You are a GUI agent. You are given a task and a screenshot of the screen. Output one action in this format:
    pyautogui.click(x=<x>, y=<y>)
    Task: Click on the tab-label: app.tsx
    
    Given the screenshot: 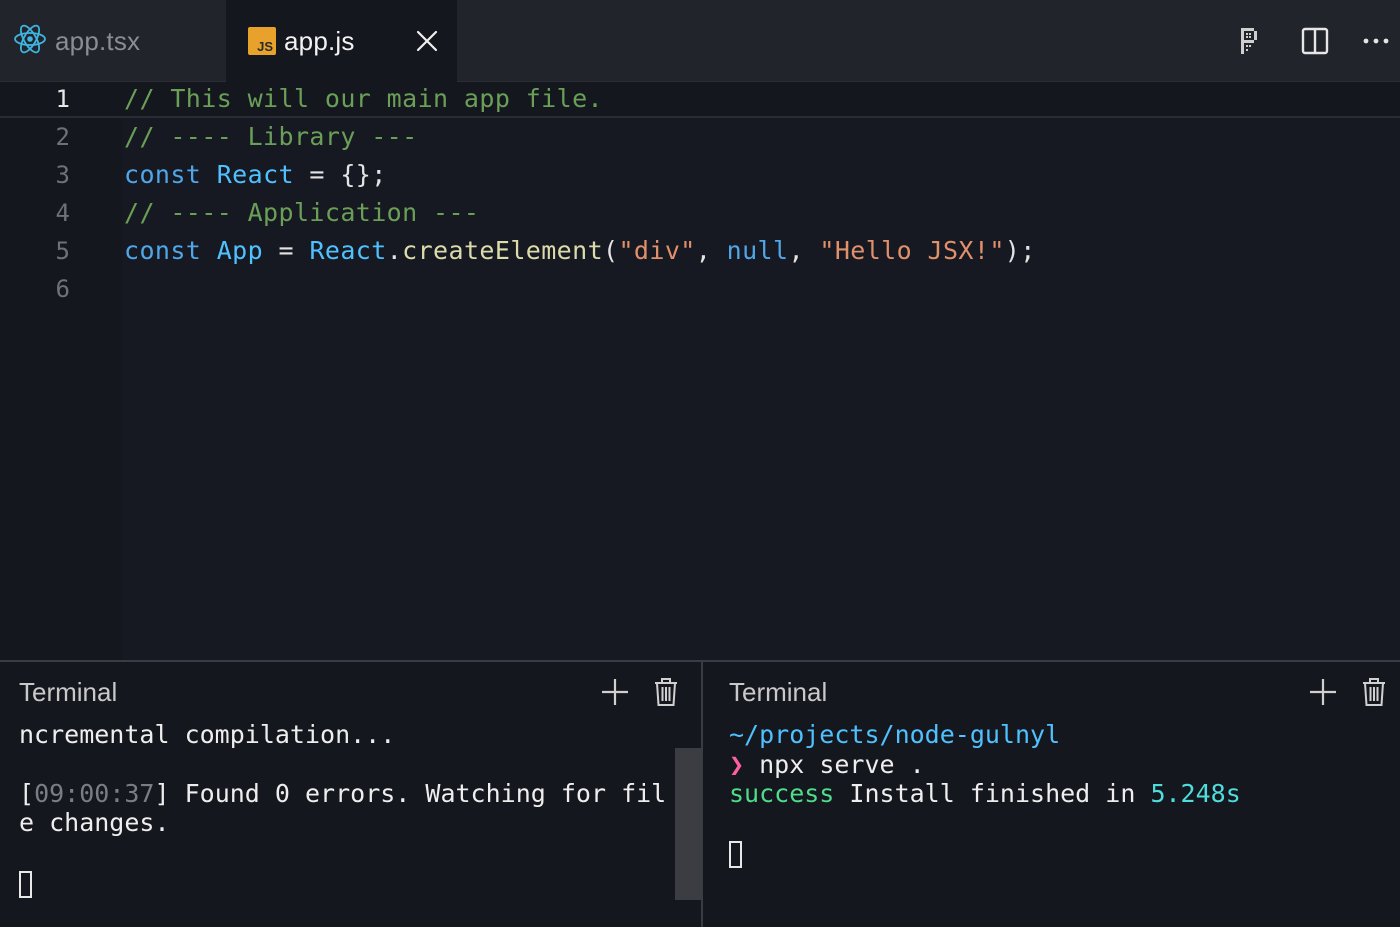 What is the action you would take?
    pyautogui.click(x=98, y=40)
    